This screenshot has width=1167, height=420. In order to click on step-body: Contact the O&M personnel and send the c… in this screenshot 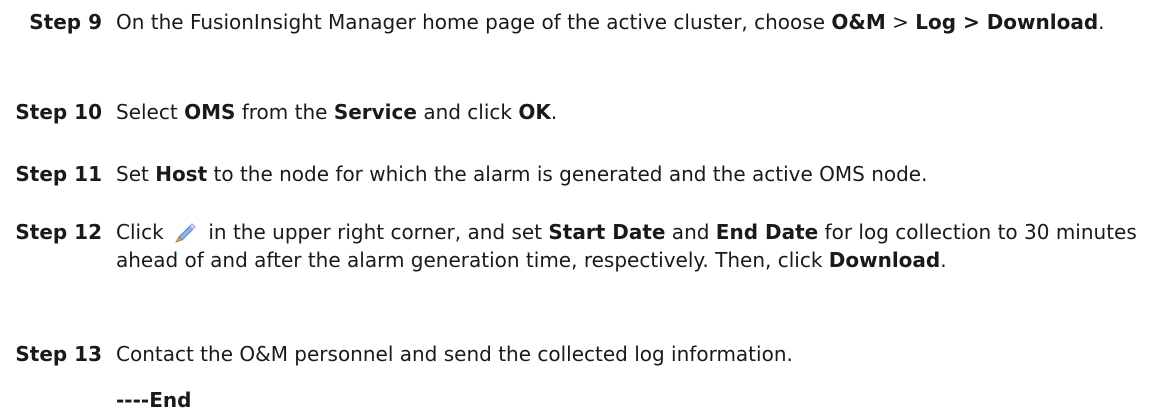, I will do `click(637, 354)`.